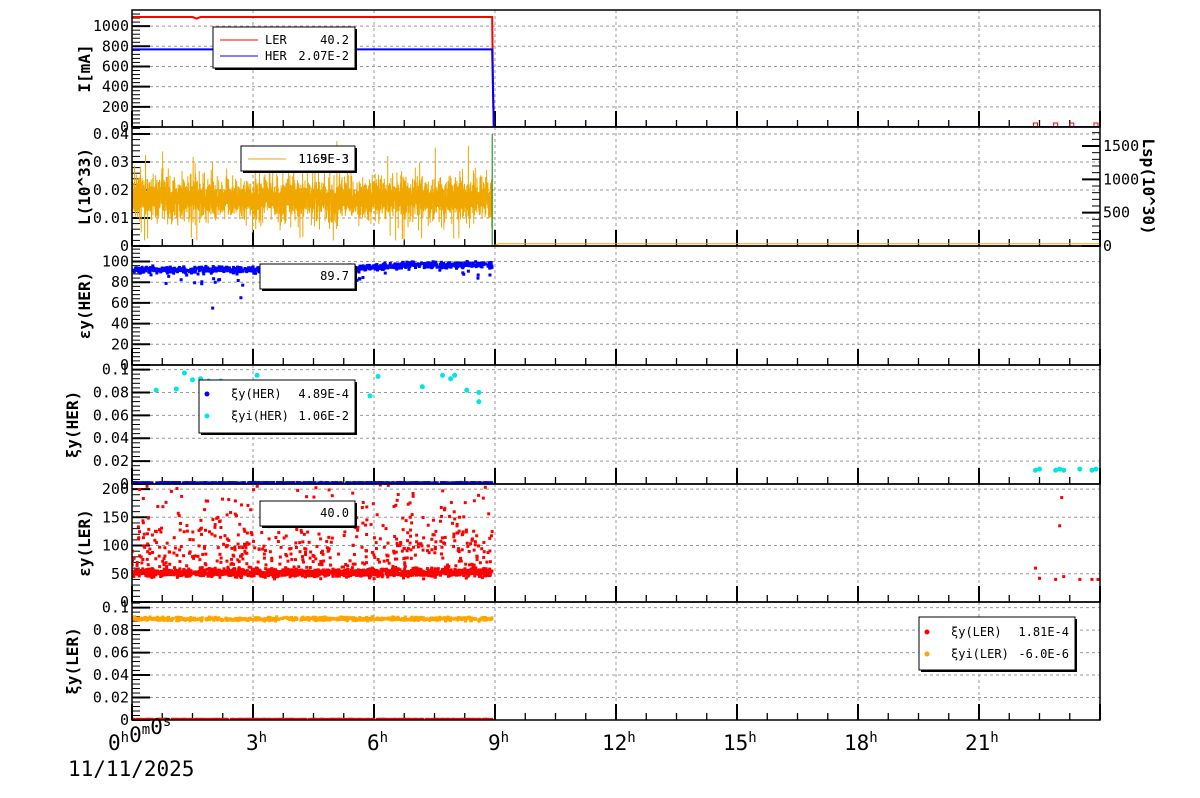 The image size is (1200, 798). What do you see at coordinates (72, 660) in the screenshot?
I see `y-axis-label: ξy(LER)` at bounding box center [72, 660].